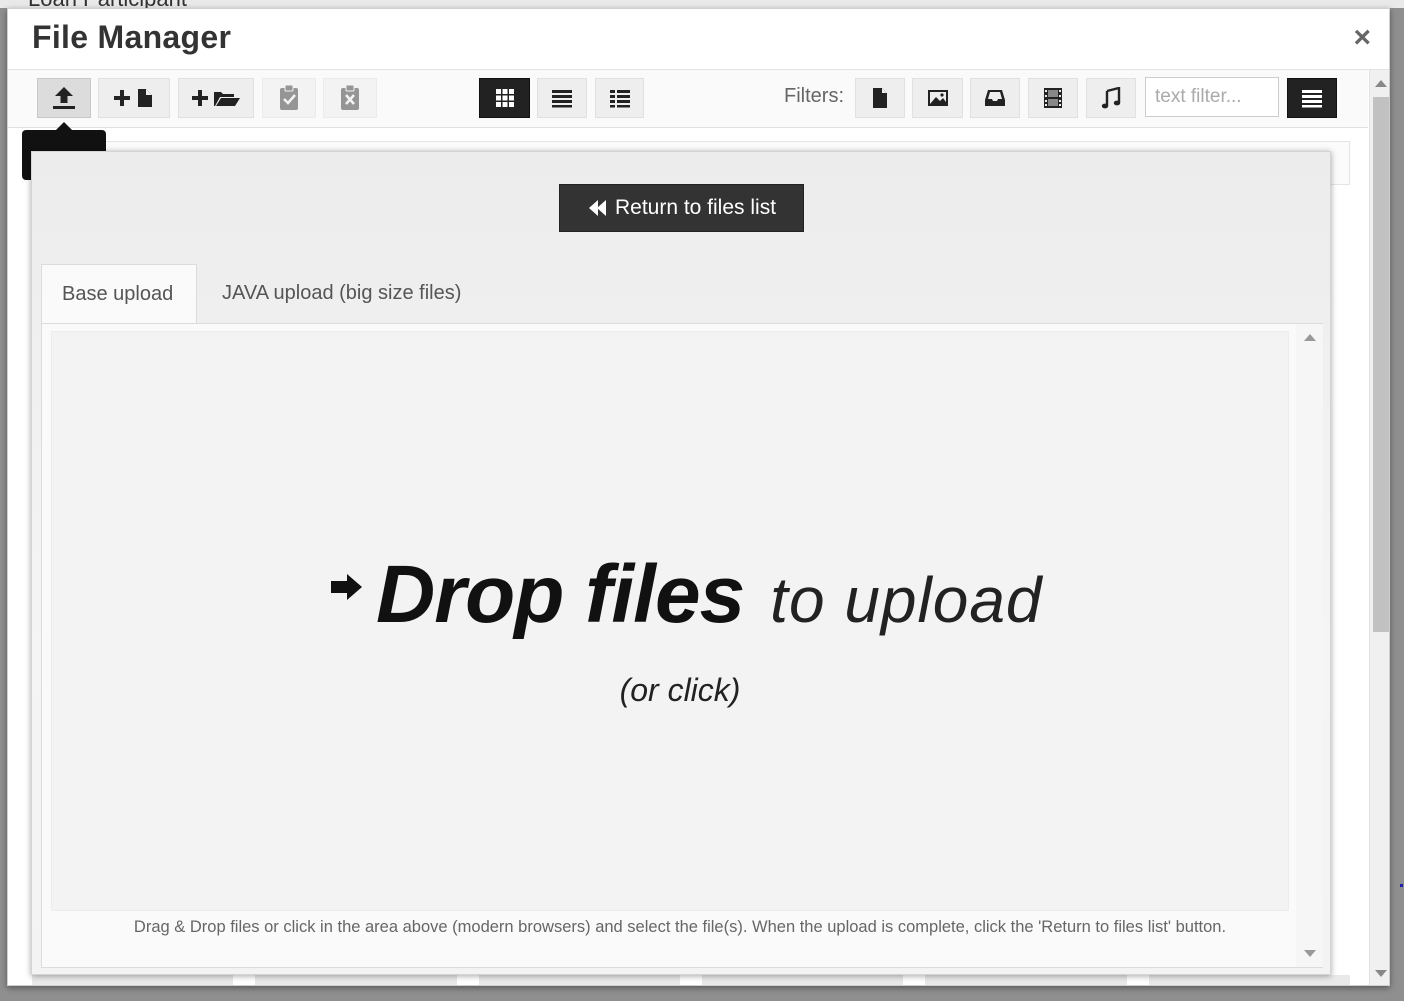  I want to click on return-to-files-button: Return to files list, so click(681, 208).